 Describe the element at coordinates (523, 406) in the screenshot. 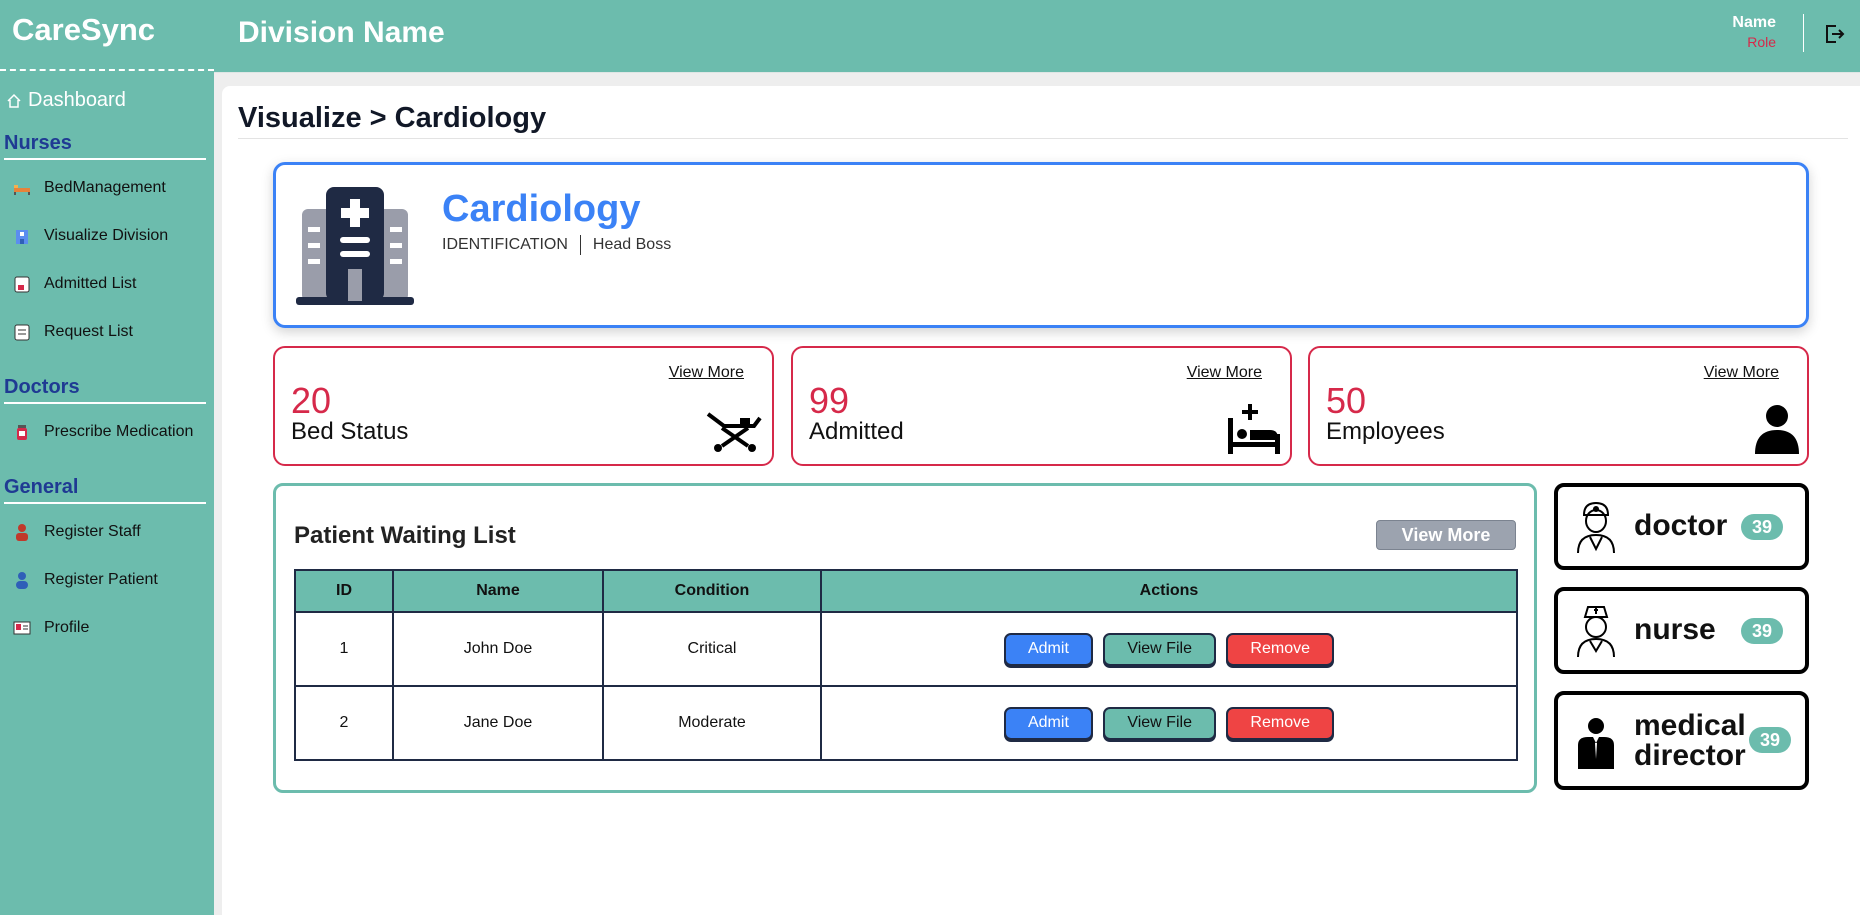

I see `stat-card-bed-status: View More 20 Bed Status` at that location.